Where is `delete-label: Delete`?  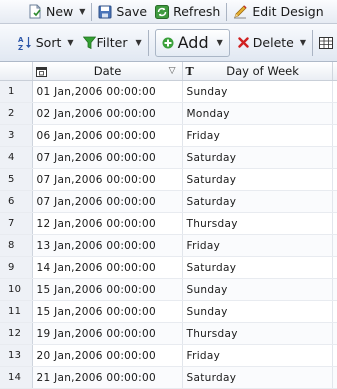
delete-label: Delete is located at coordinates (273, 42).